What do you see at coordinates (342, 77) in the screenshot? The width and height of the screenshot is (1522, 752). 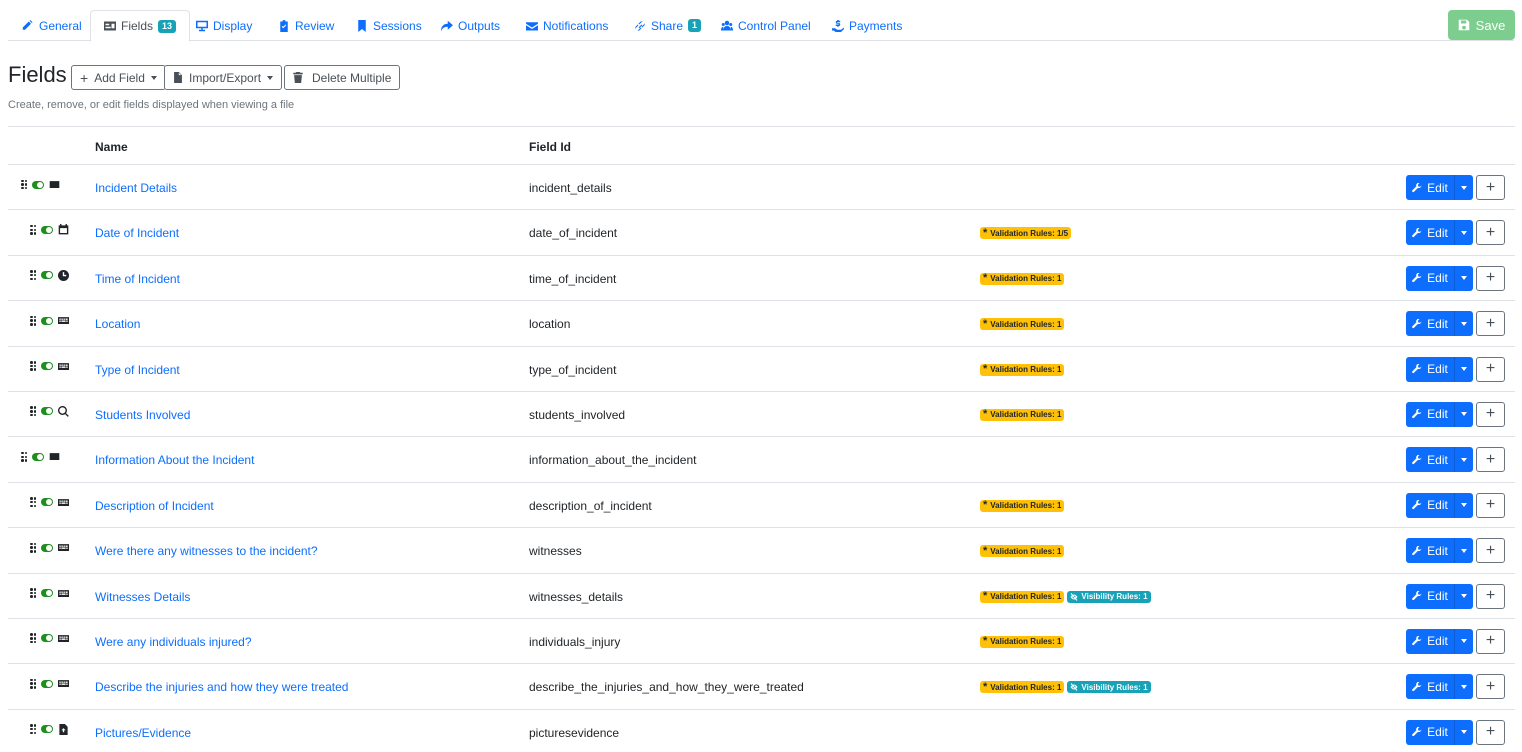 I see `delete-multiple-button: Delete Multiple` at bounding box center [342, 77].